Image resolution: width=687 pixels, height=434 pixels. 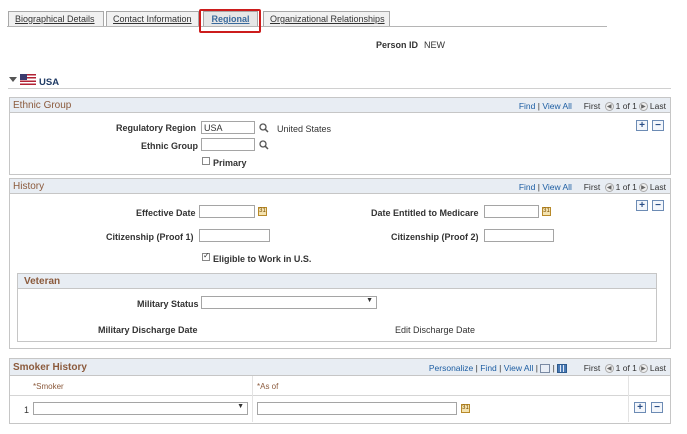 What do you see at coordinates (511, 211) in the screenshot?
I see `medicare-date-input` at bounding box center [511, 211].